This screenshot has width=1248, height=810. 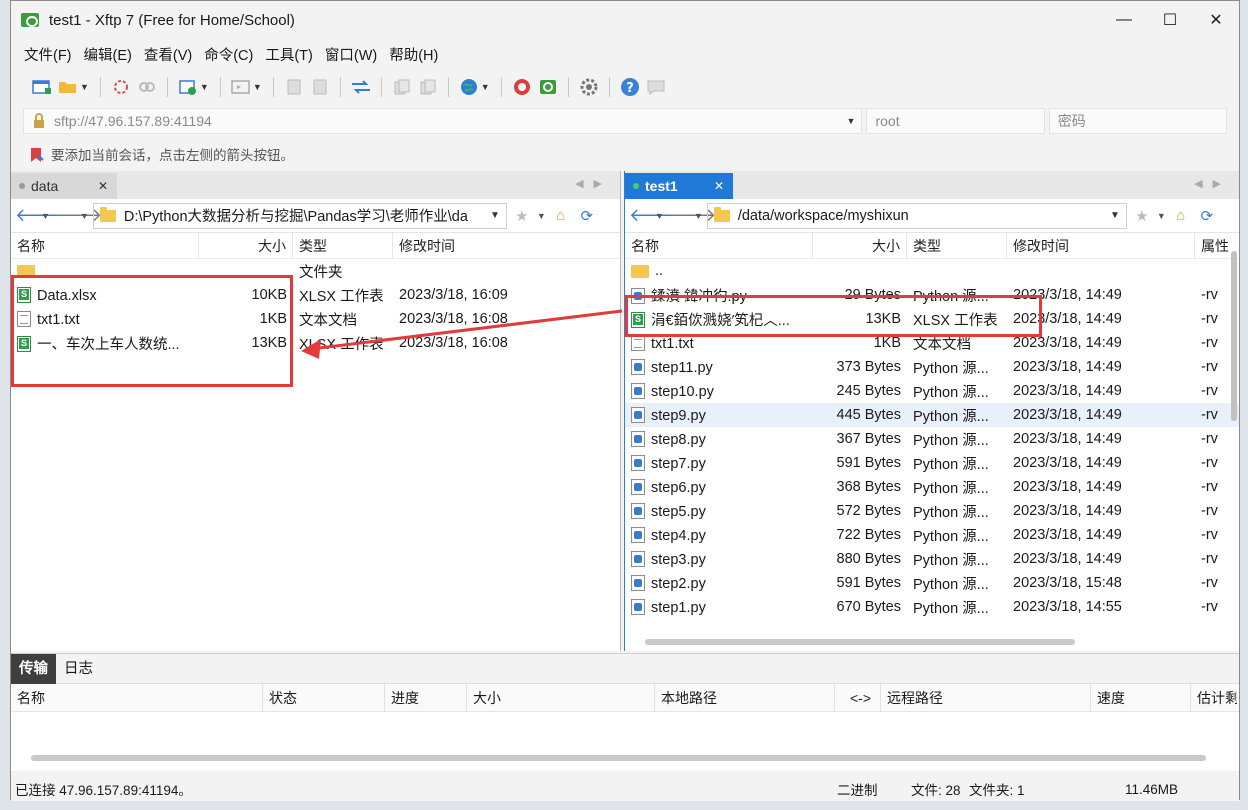 I want to click on password-input: 密码, so click(x=1137, y=121).